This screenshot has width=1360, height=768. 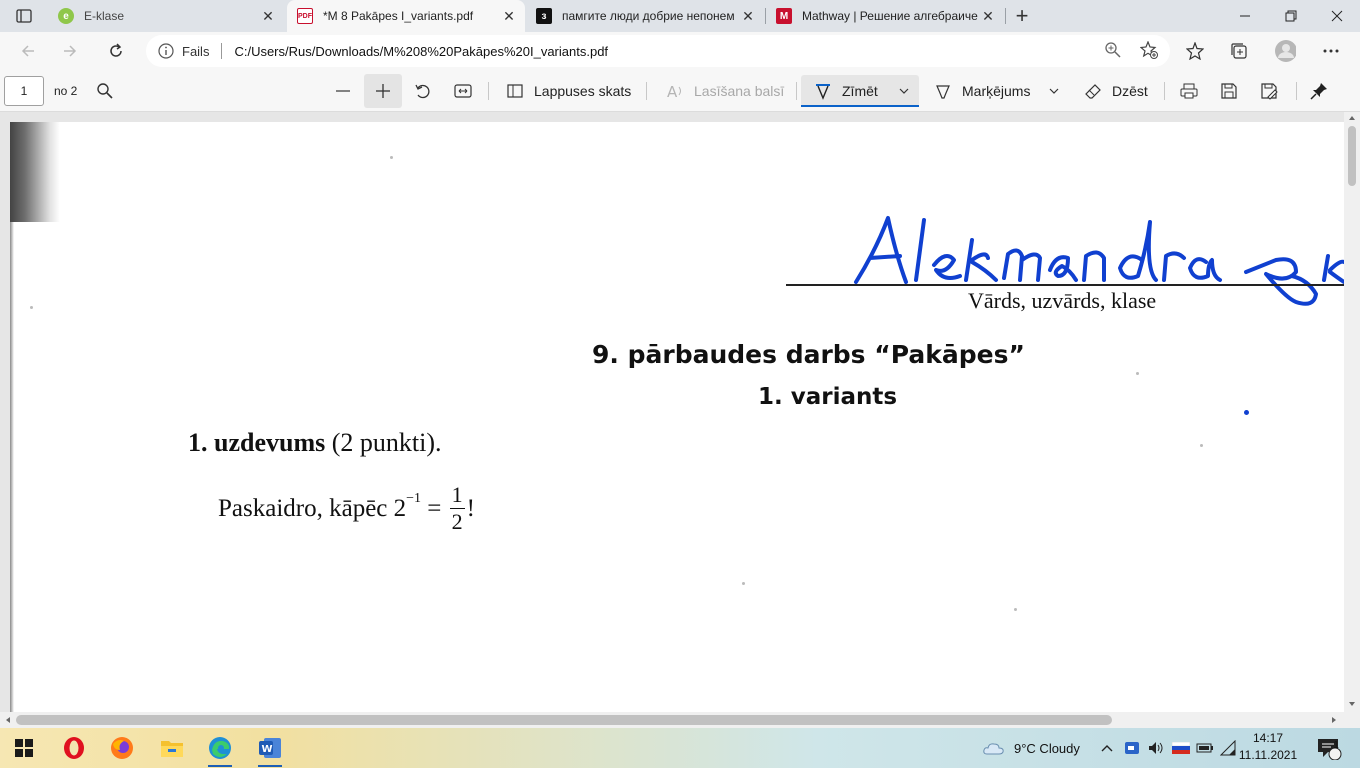 I want to click on test-title: 9. pārbaudes darbs “Pakāpes”, so click(x=808, y=354).